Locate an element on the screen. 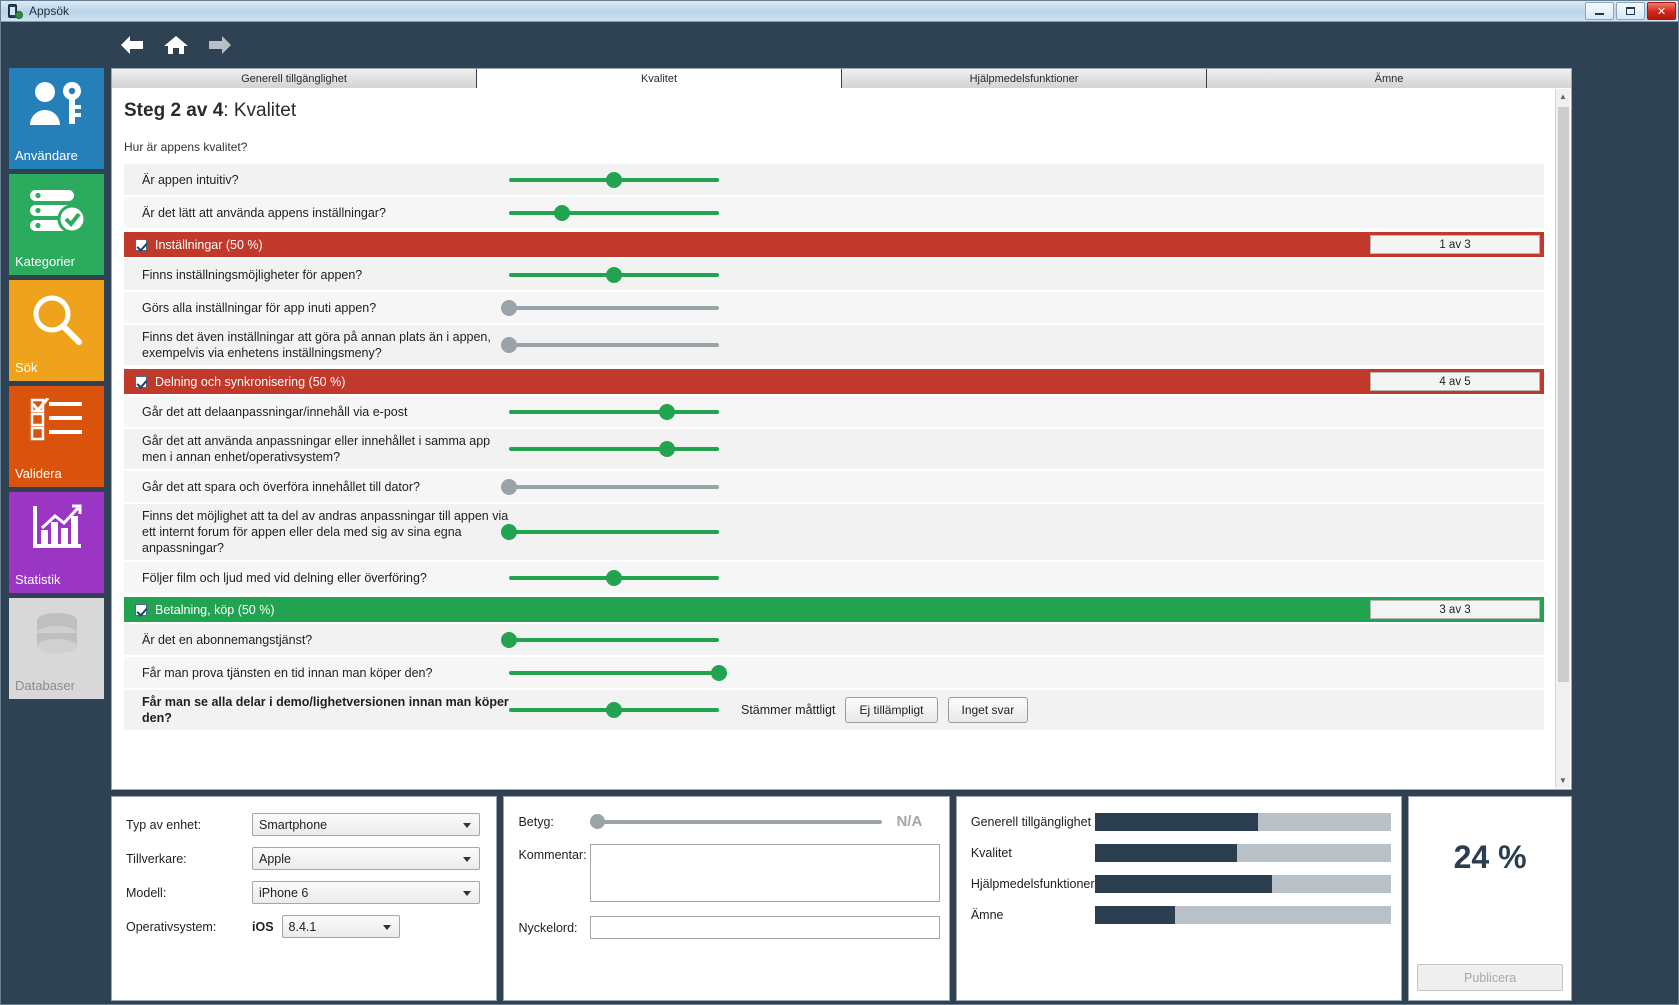  device-type-value: Smartphone is located at coordinates (293, 824).